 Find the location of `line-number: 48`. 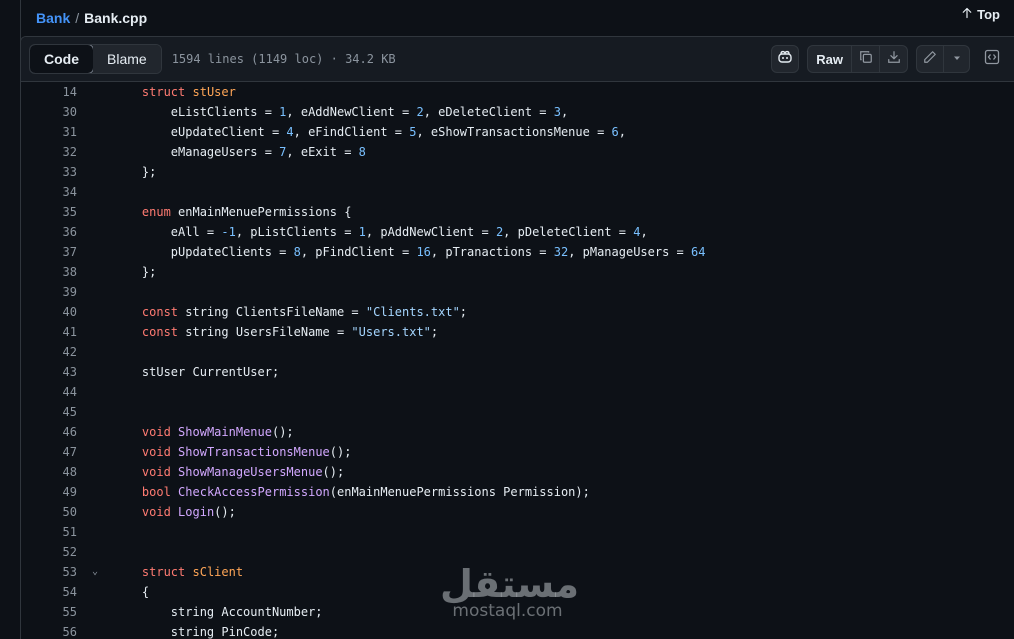

line-number: 48 is located at coordinates (49, 472).